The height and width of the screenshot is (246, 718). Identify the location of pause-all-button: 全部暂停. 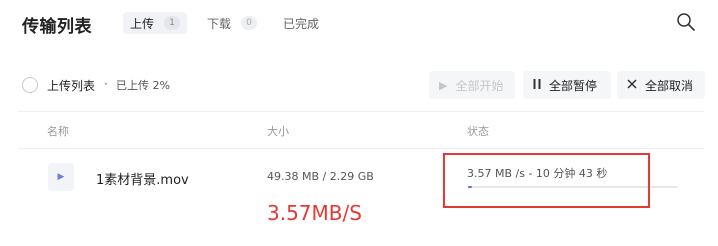
(567, 85).